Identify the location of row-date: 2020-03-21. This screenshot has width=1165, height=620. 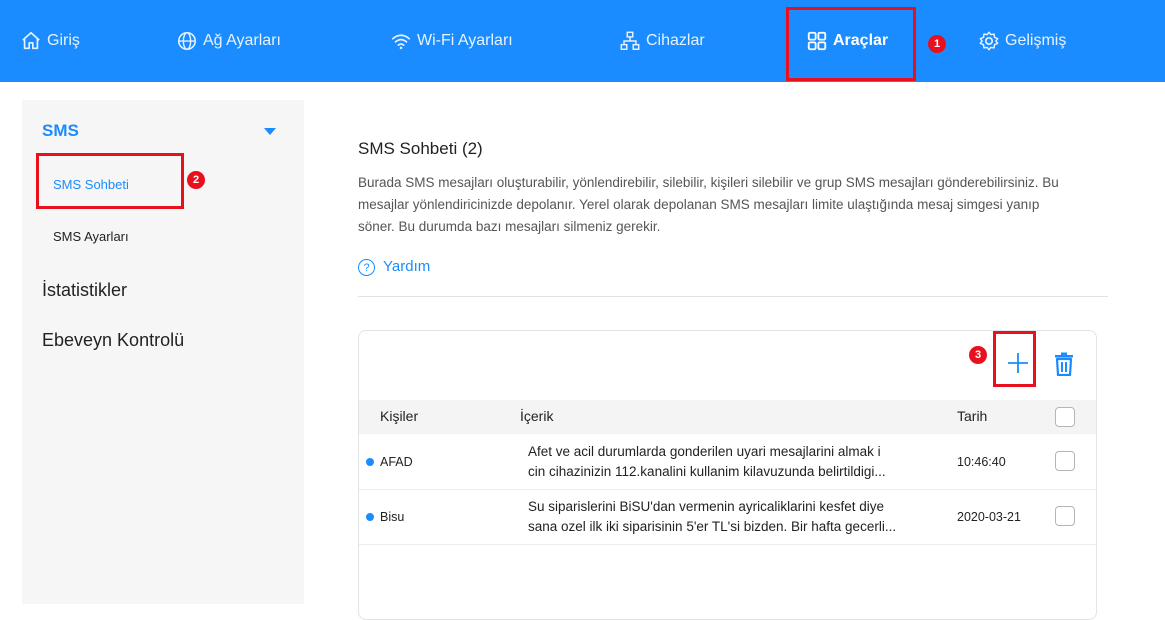
(989, 517).